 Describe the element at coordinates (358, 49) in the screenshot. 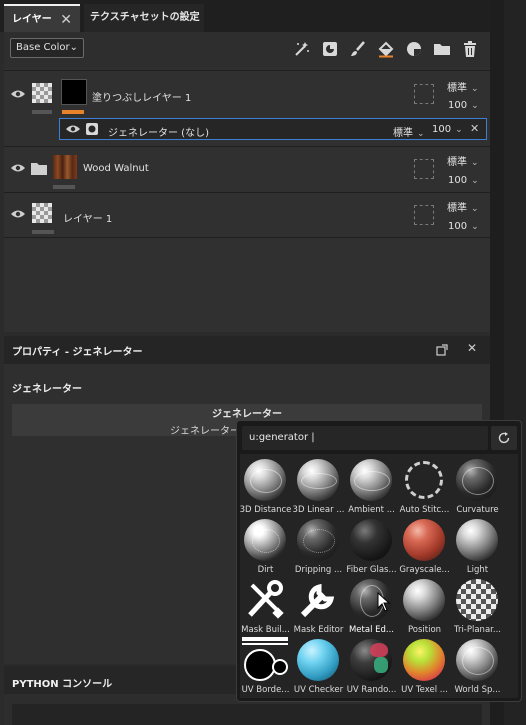

I see `paint-brush-icon` at that location.